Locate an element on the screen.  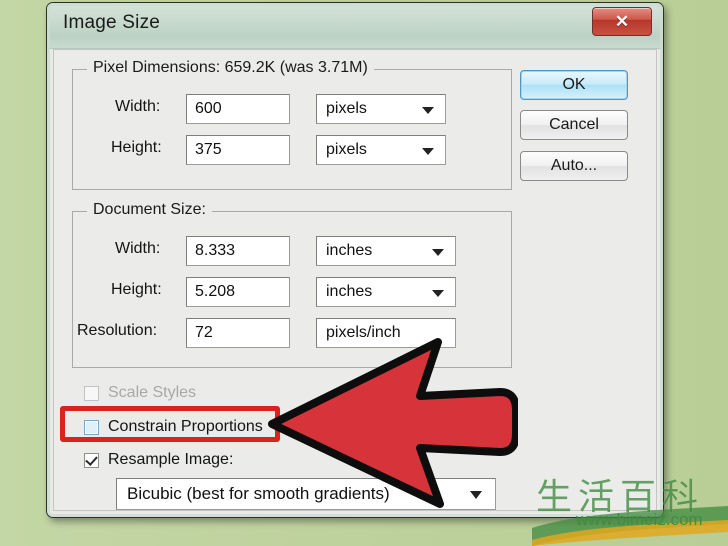
scale-styles-row: Scale Styles is located at coordinates (140, 393).